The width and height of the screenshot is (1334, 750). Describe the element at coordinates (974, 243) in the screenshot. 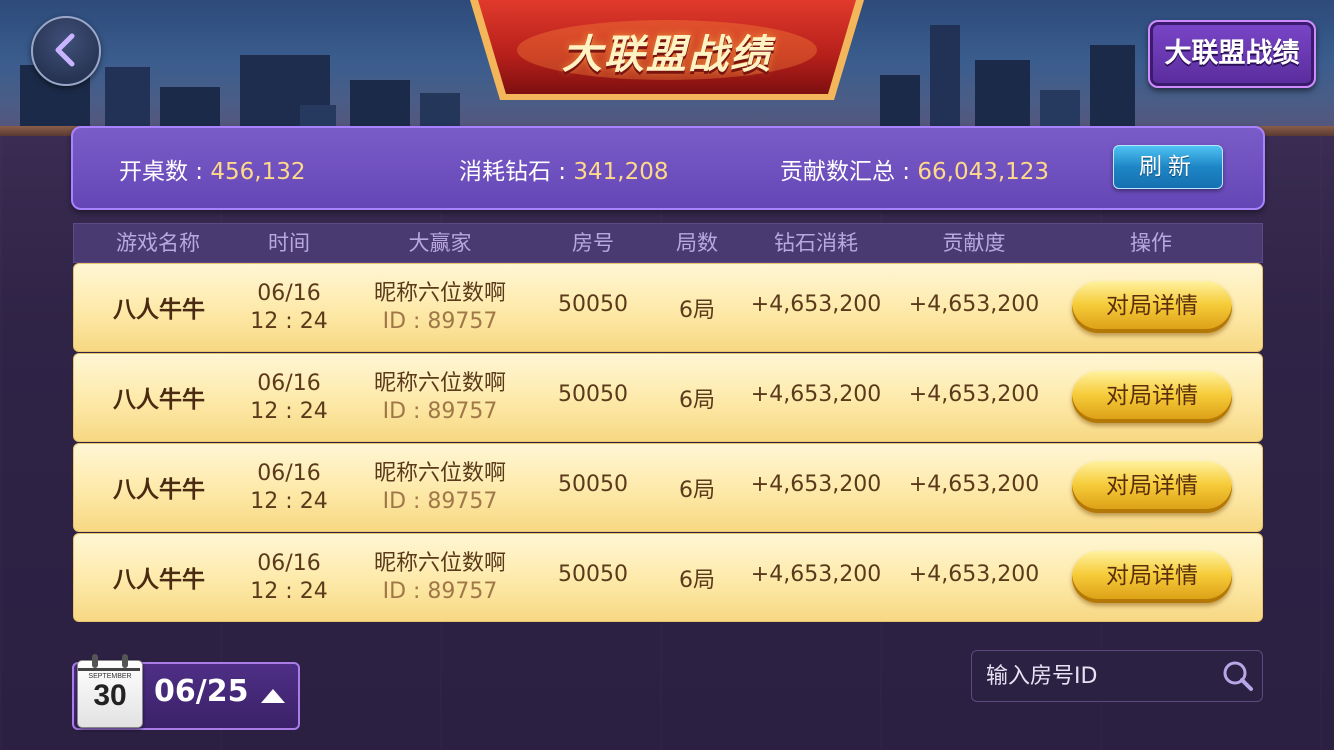

I see `column-header: 贡献度` at that location.